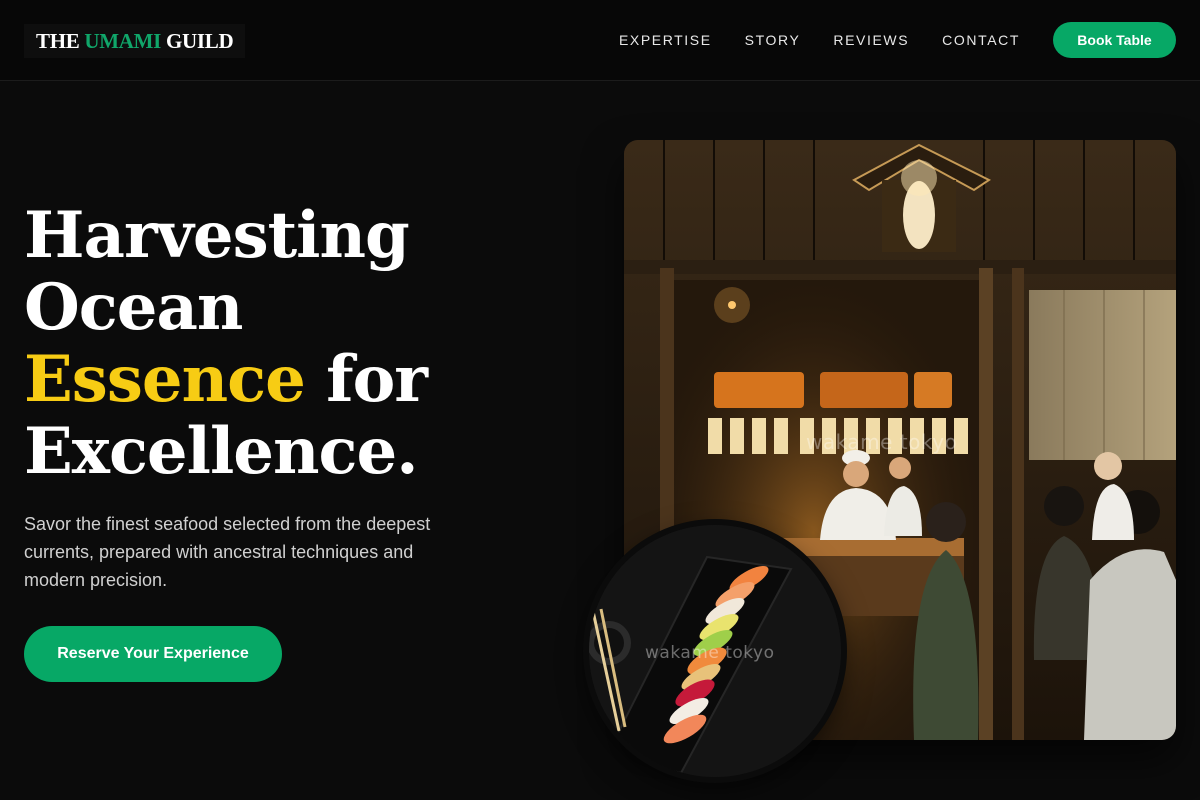  Describe the element at coordinates (981, 40) in the screenshot. I see `nav-item-contact: CONTACT` at that location.